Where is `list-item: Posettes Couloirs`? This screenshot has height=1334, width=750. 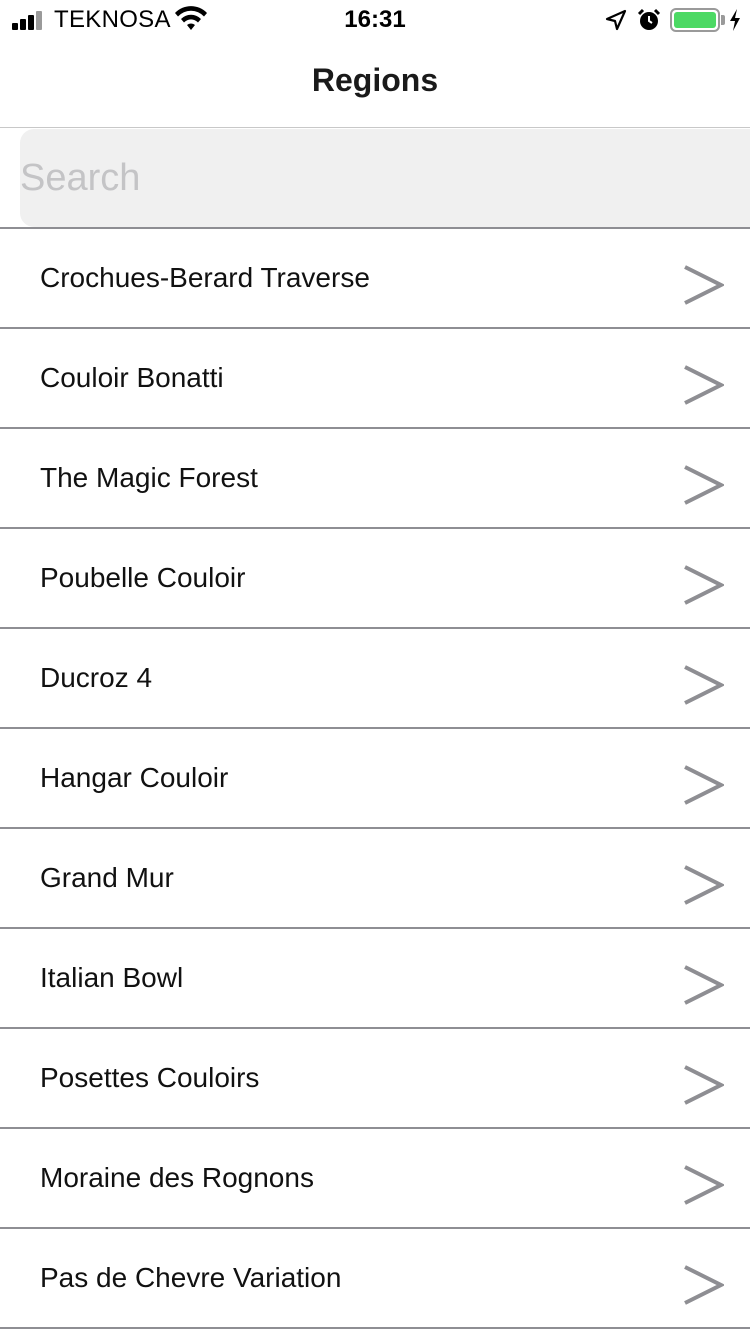
list-item: Posettes Couloirs is located at coordinates (375, 1079).